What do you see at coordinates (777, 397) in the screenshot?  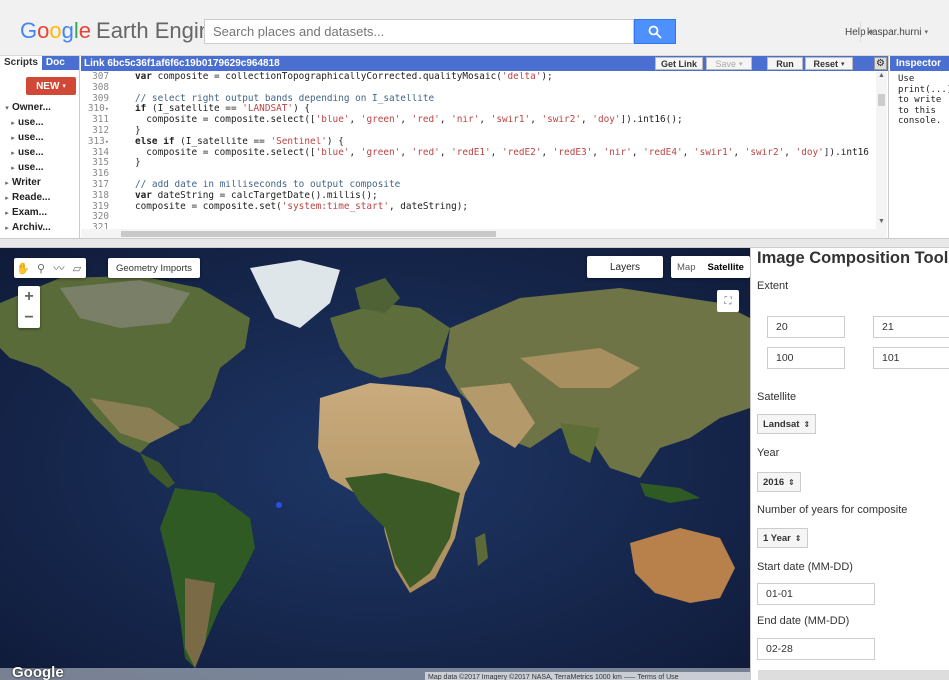 I see `satellite-label: Satellite` at bounding box center [777, 397].